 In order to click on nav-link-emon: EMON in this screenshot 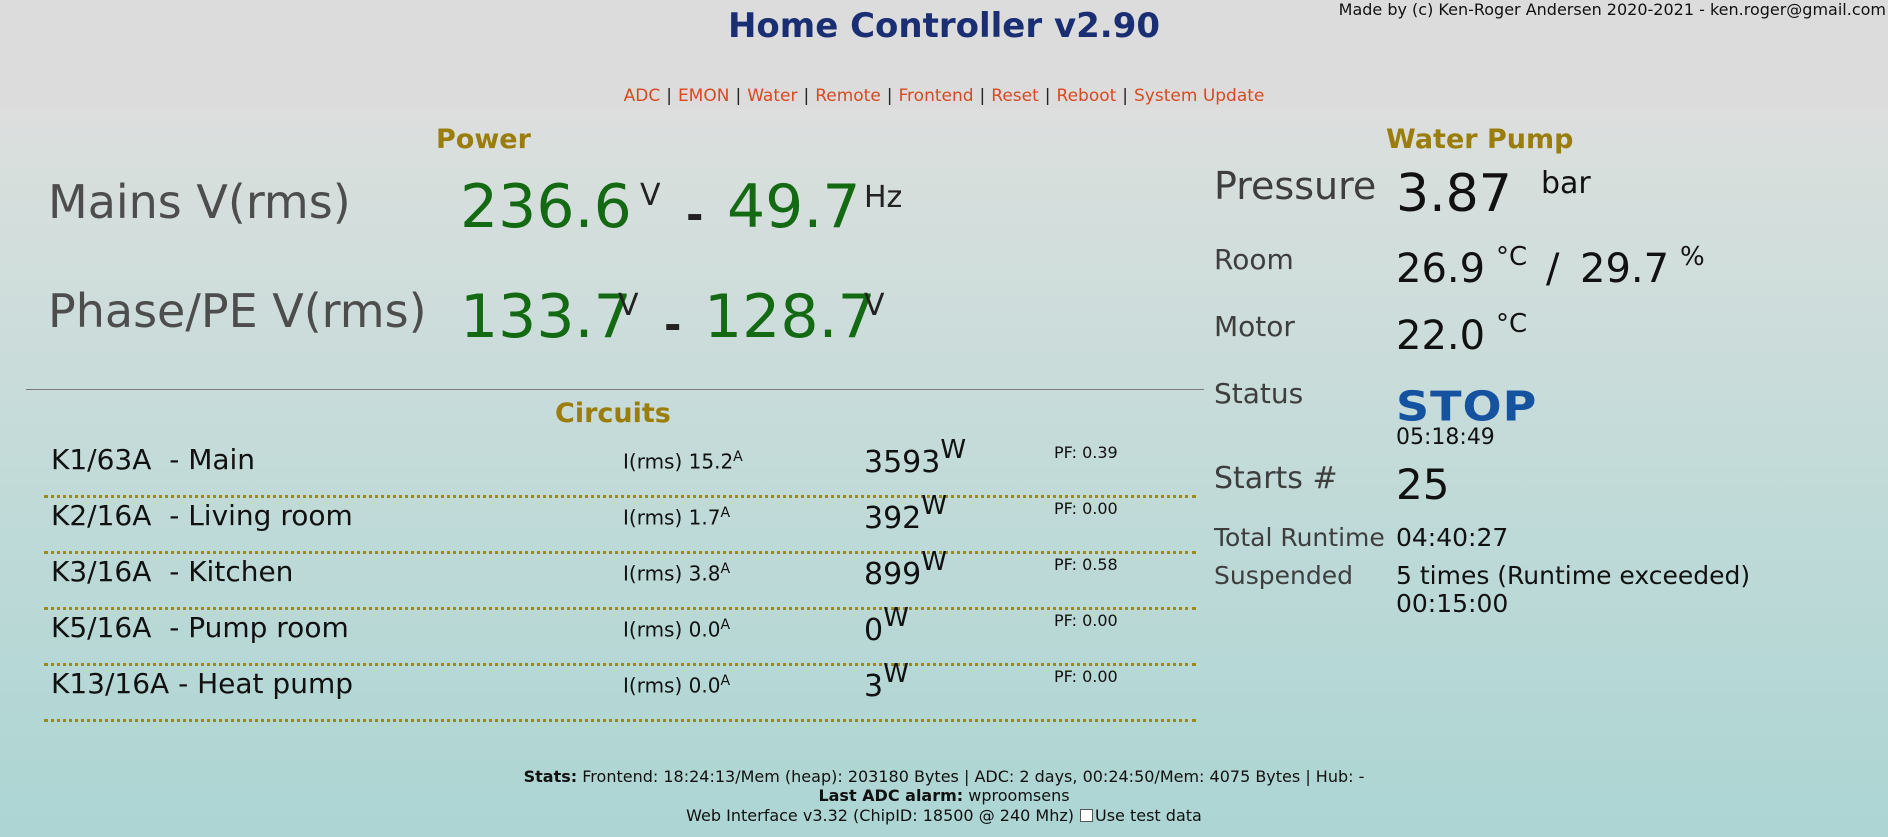, I will do `click(704, 96)`.